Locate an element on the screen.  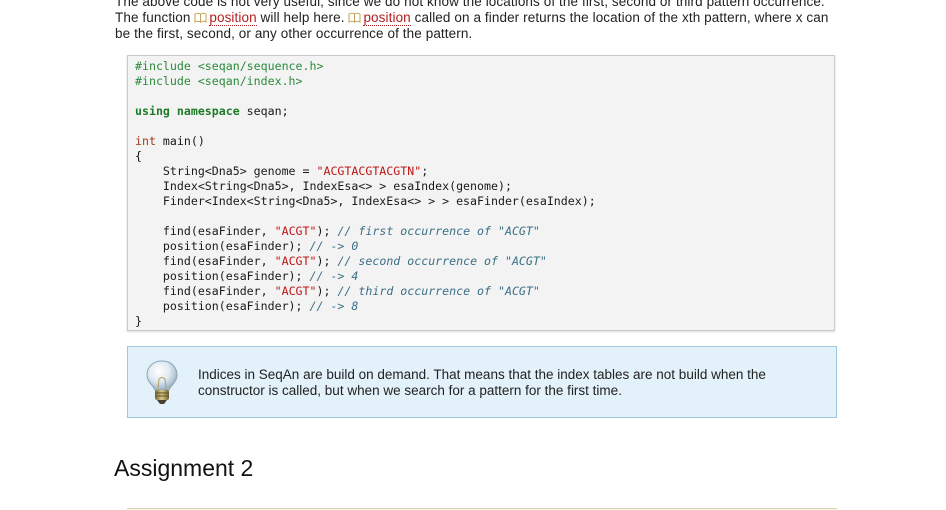
code-close-brace: } is located at coordinates (138, 321).